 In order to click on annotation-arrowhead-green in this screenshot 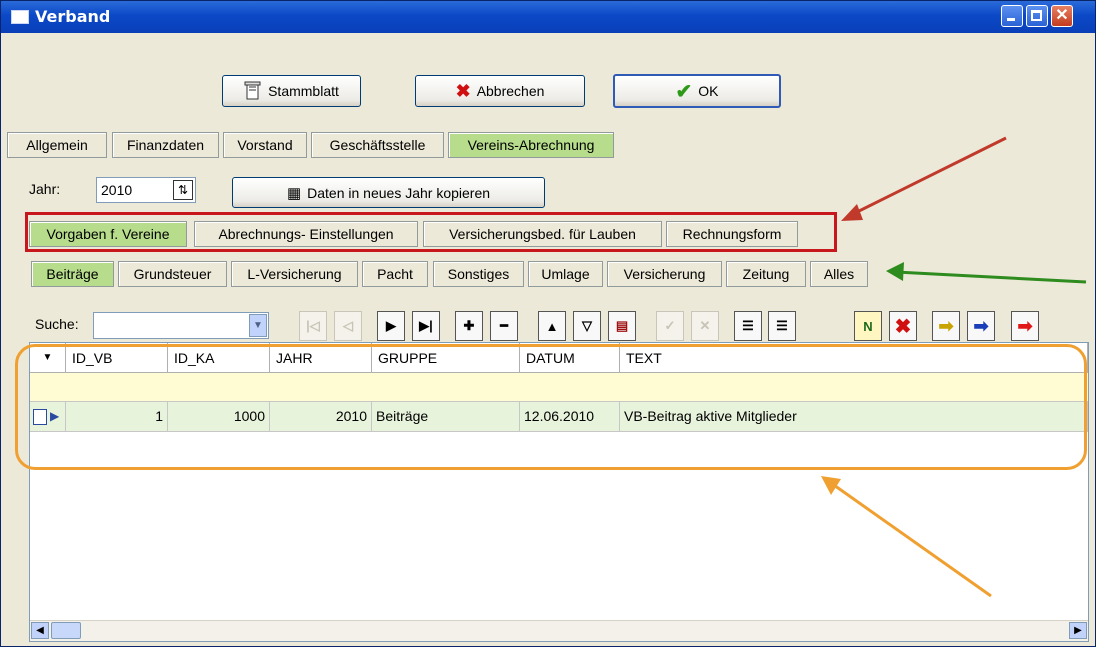, I will do `click(895, 271)`.